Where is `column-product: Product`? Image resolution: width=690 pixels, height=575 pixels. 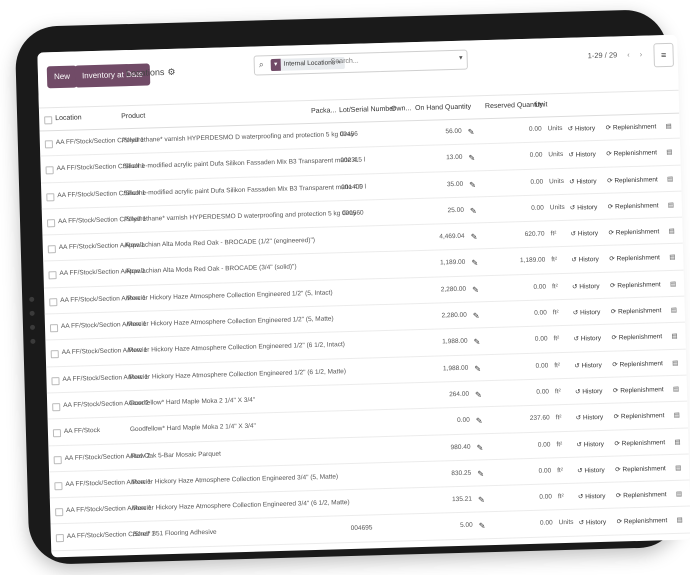 column-product: Product is located at coordinates (133, 117).